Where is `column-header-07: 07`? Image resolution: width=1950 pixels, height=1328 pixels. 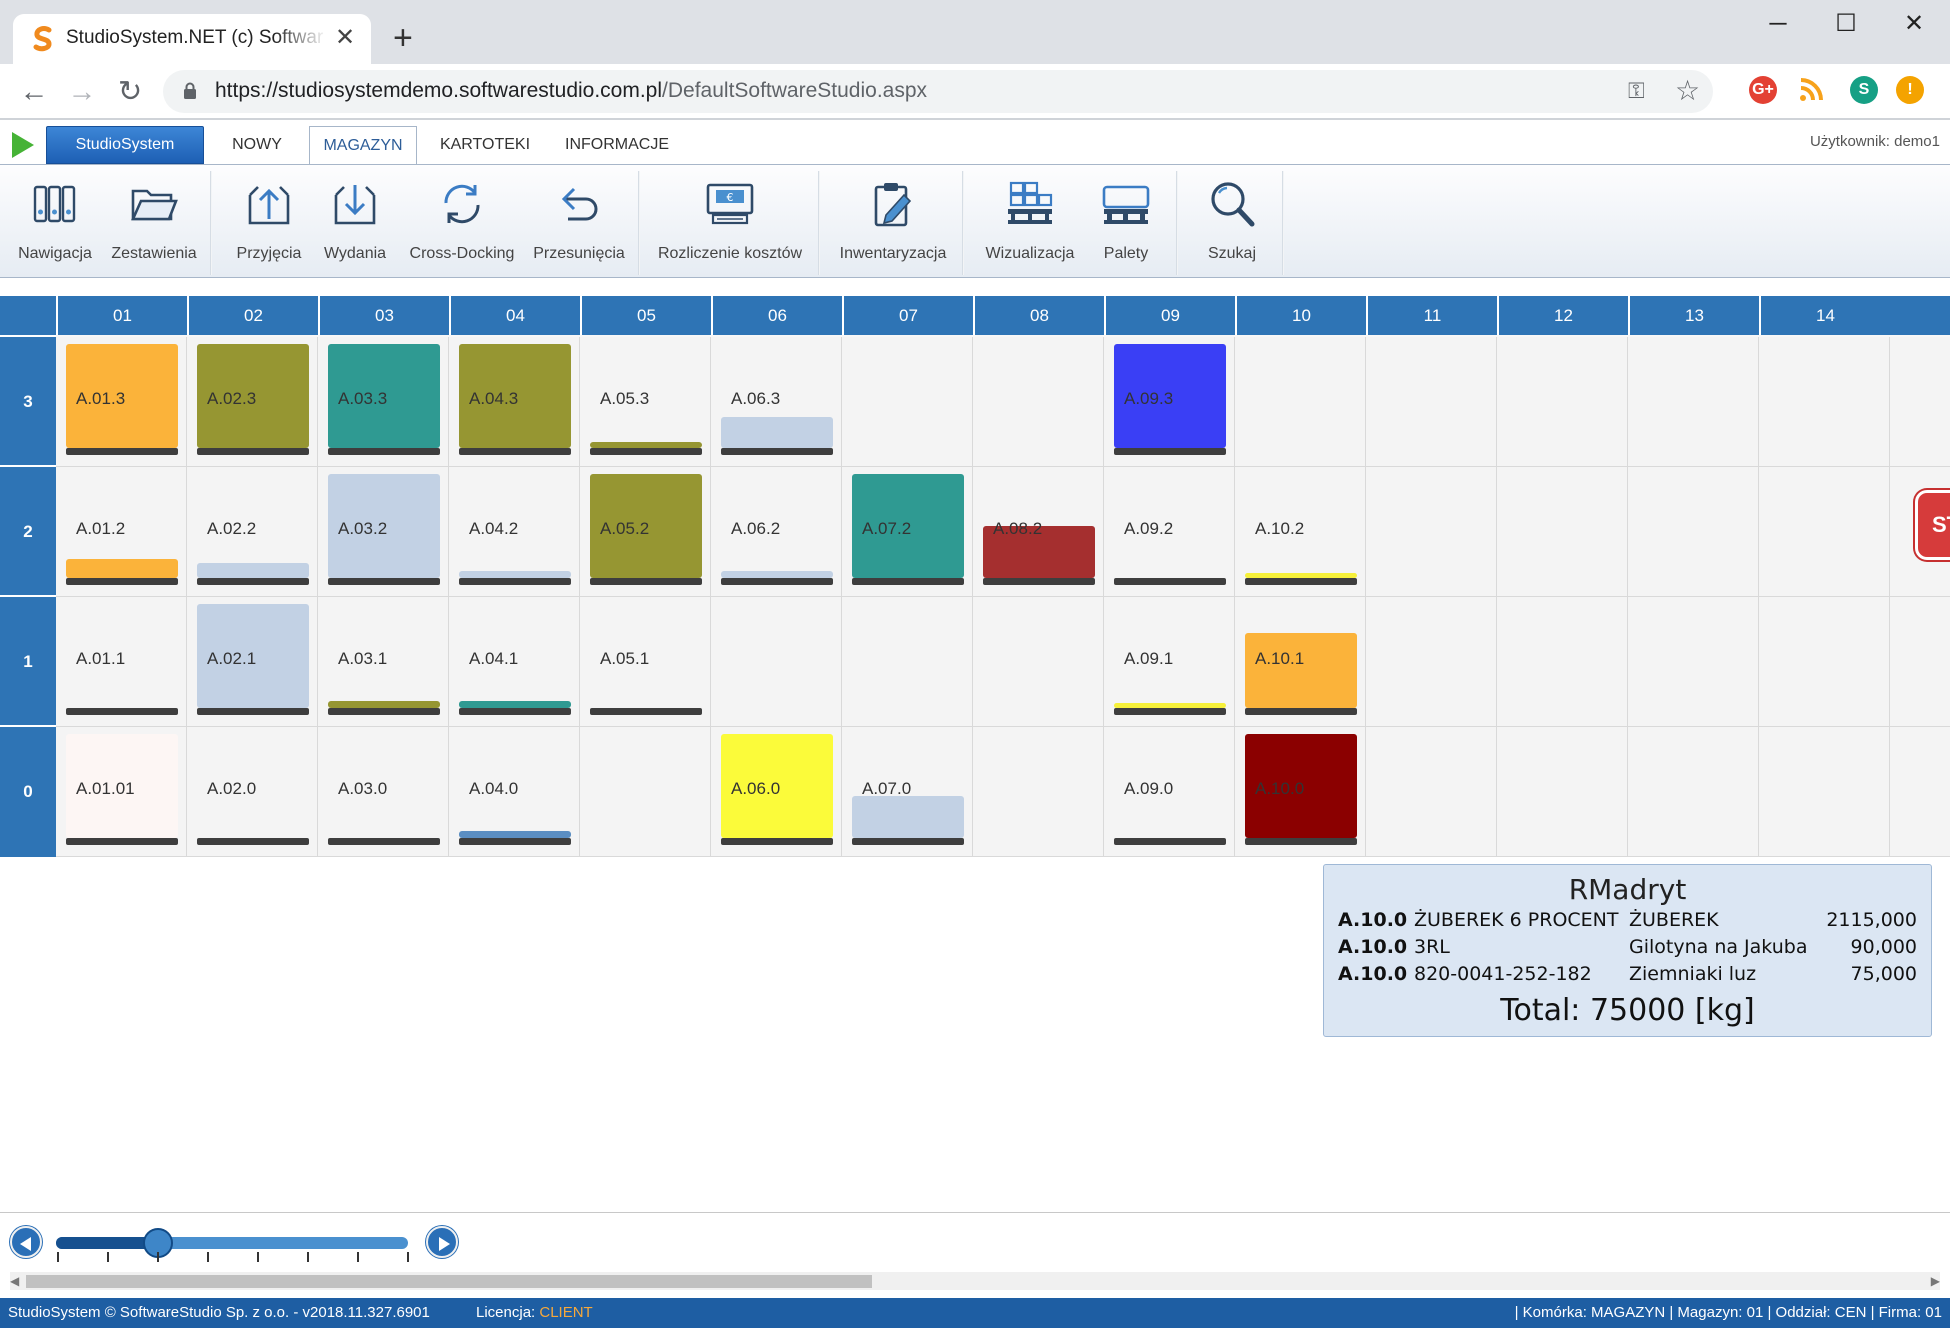
column-header-07: 07 is located at coordinates (907, 315).